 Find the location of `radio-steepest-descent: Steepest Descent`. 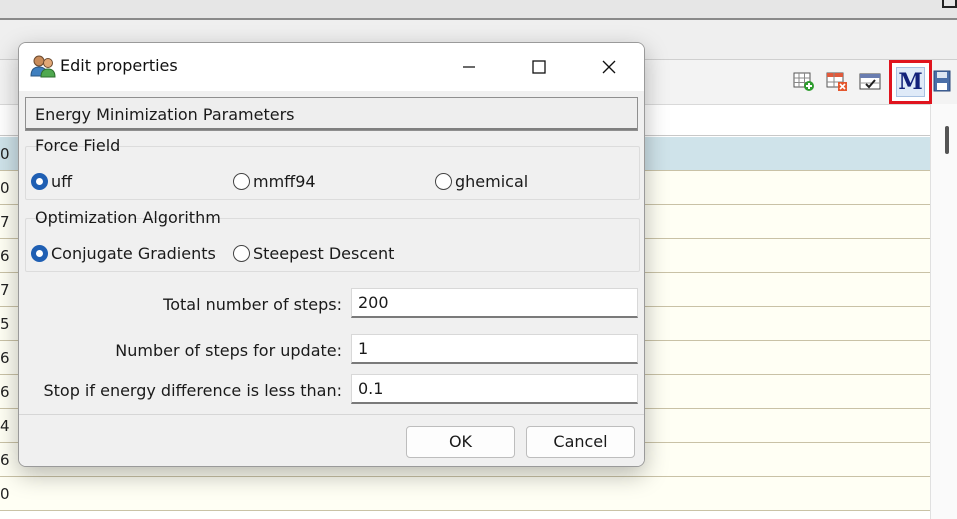

radio-steepest-descent: Steepest Descent is located at coordinates (313, 253).